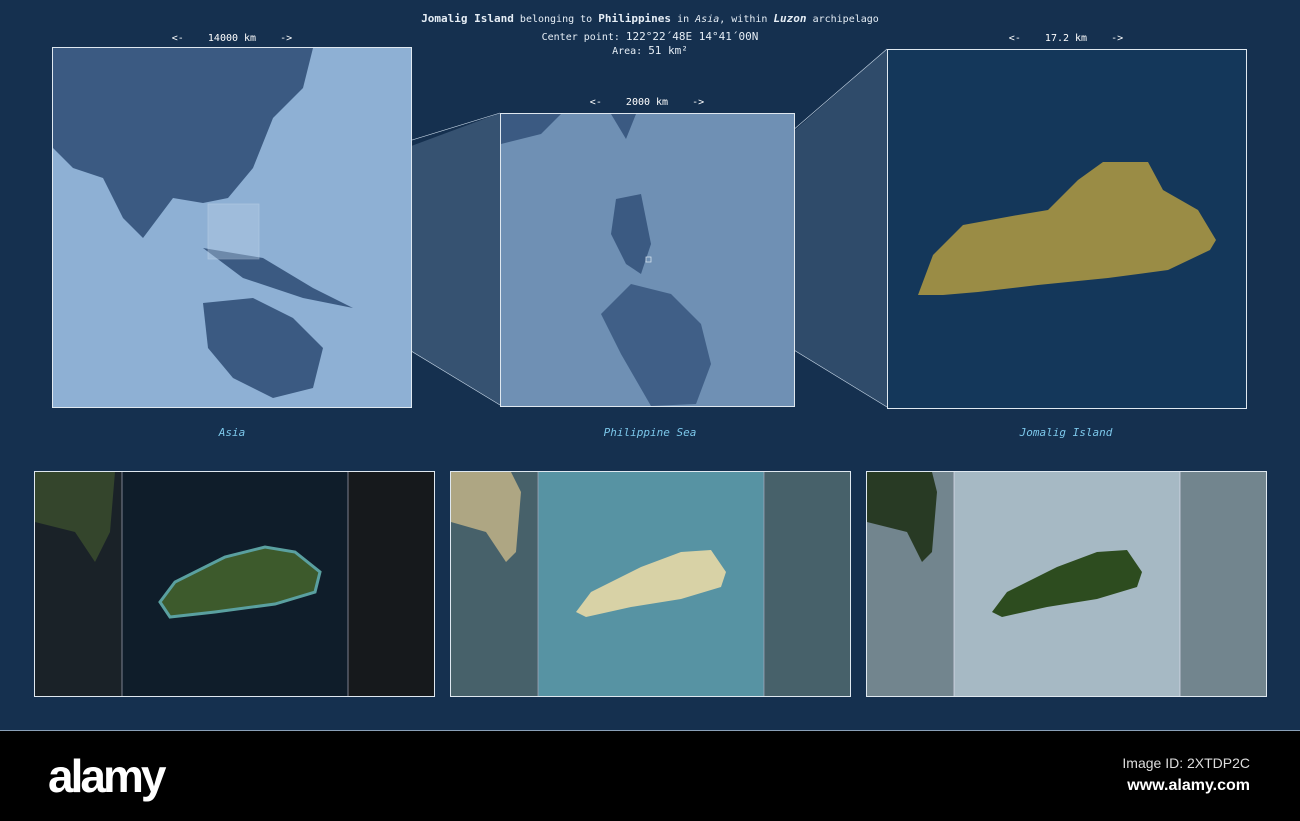 The height and width of the screenshot is (821, 1300). What do you see at coordinates (650, 776) in the screenshot?
I see `footer: alamy Image ID: 2XTDP2C www.alamy.com` at bounding box center [650, 776].